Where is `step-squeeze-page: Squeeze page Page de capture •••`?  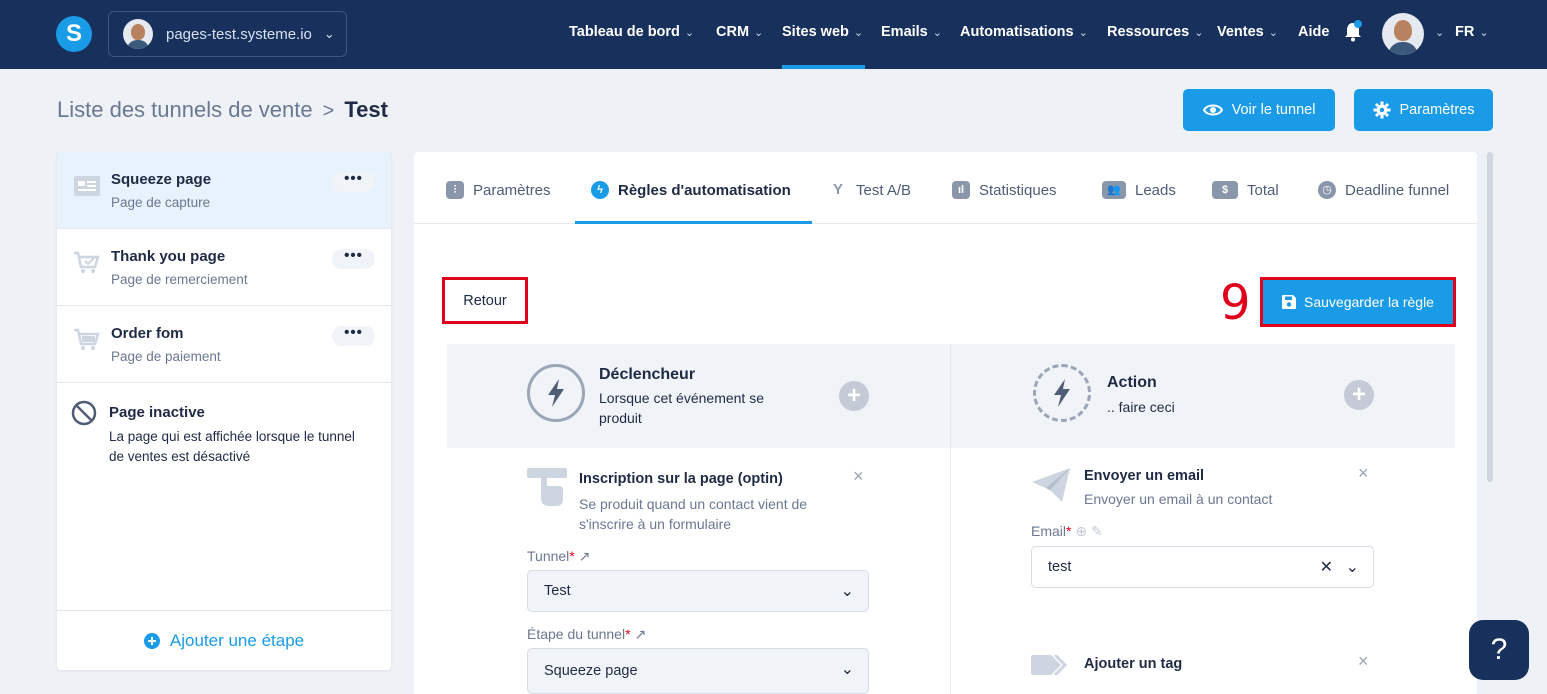 step-squeeze-page: Squeeze page Page de capture ••• is located at coordinates (224, 190).